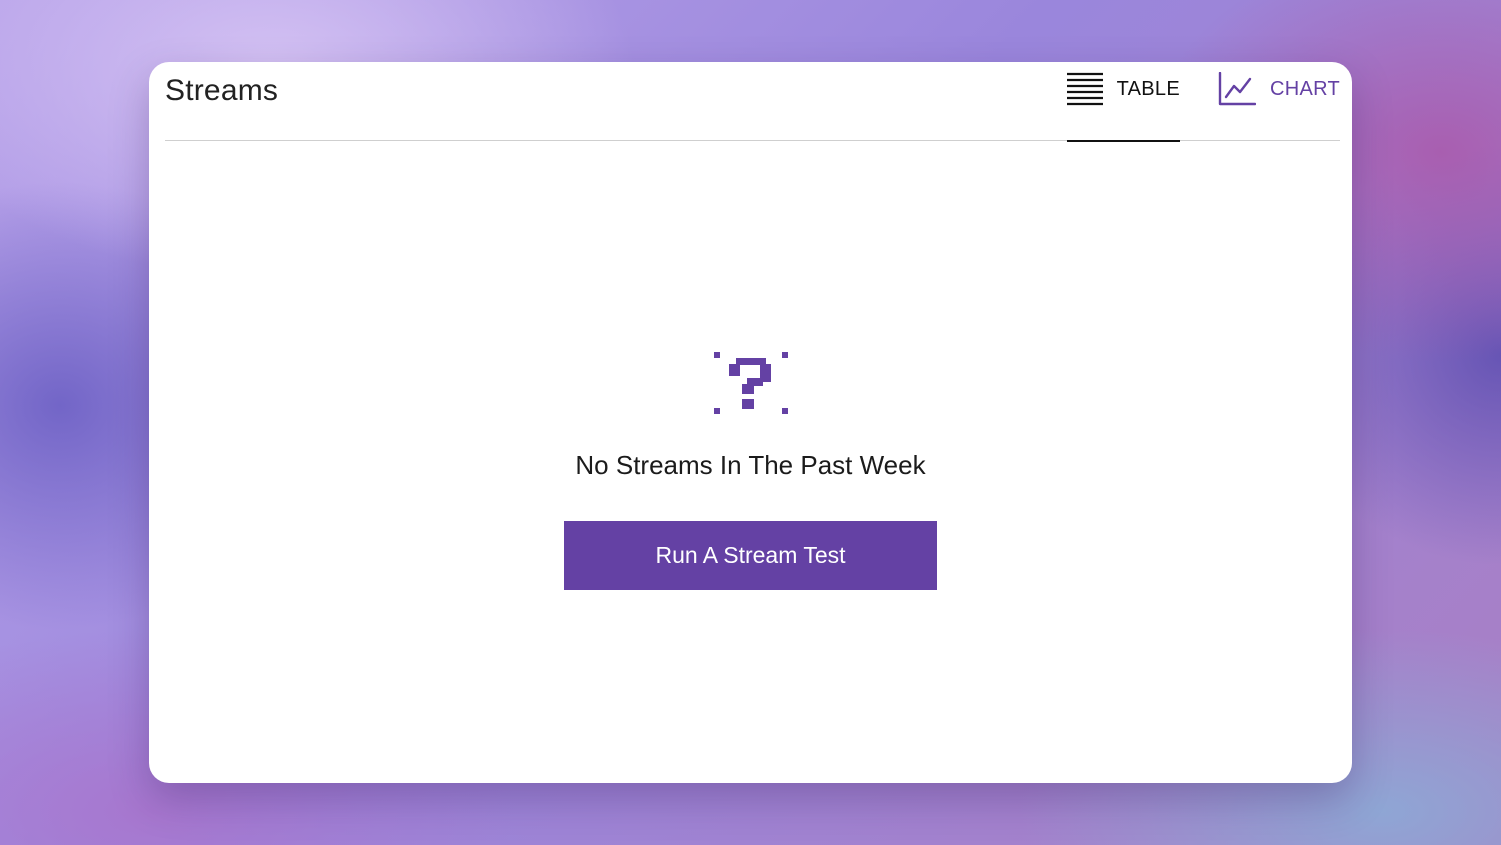  Describe the element at coordinates (752, 102) in the screenshot. I see `card-header: Streams TABLE CHART` at that location.